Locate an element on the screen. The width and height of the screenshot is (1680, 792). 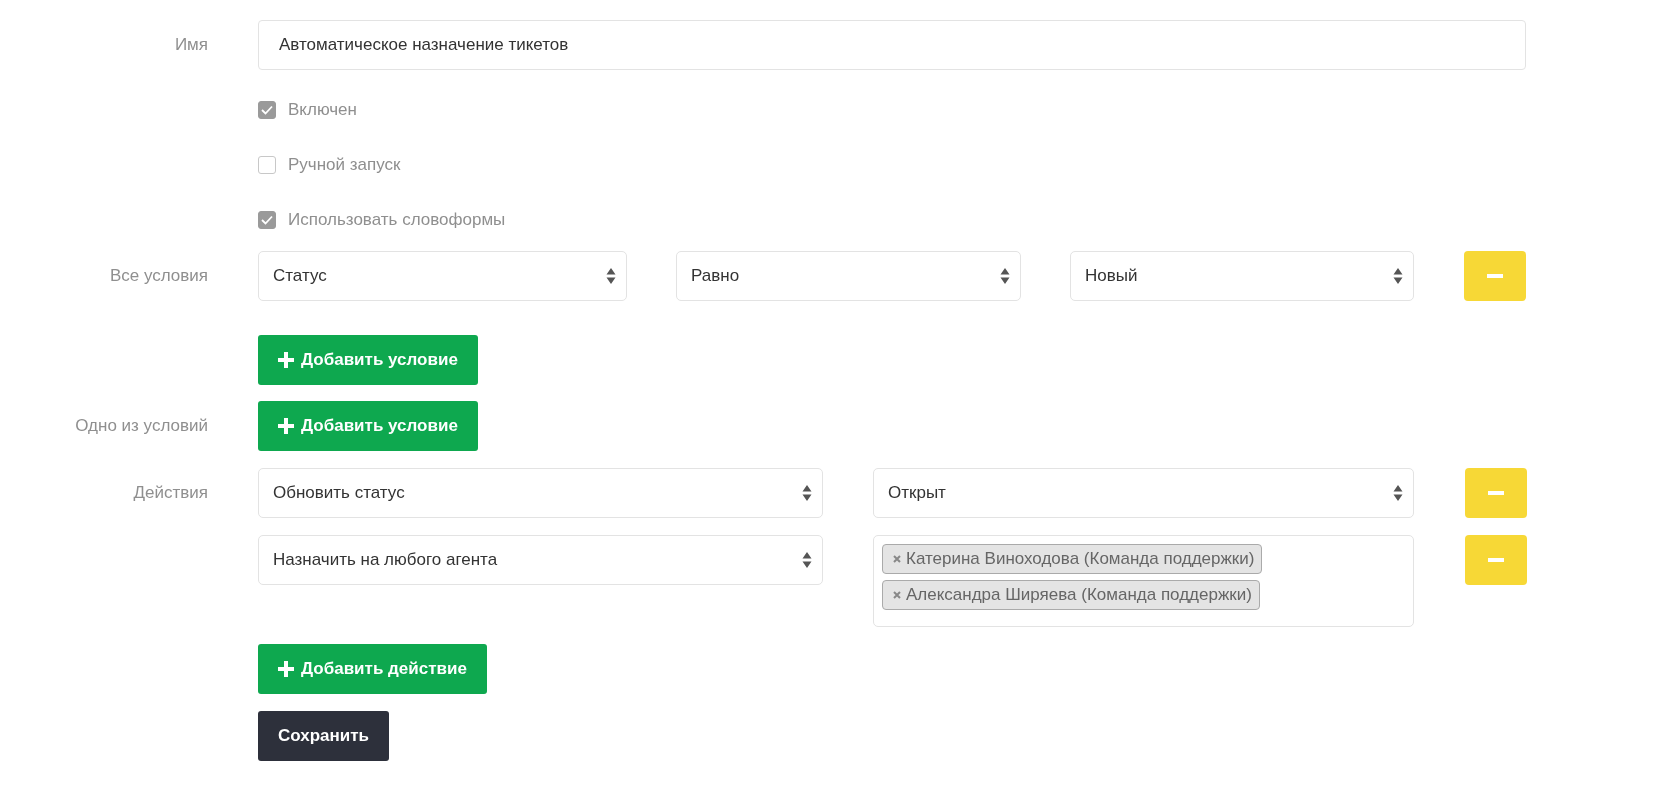
field-label: Имя is located at coordinates (191, 44).